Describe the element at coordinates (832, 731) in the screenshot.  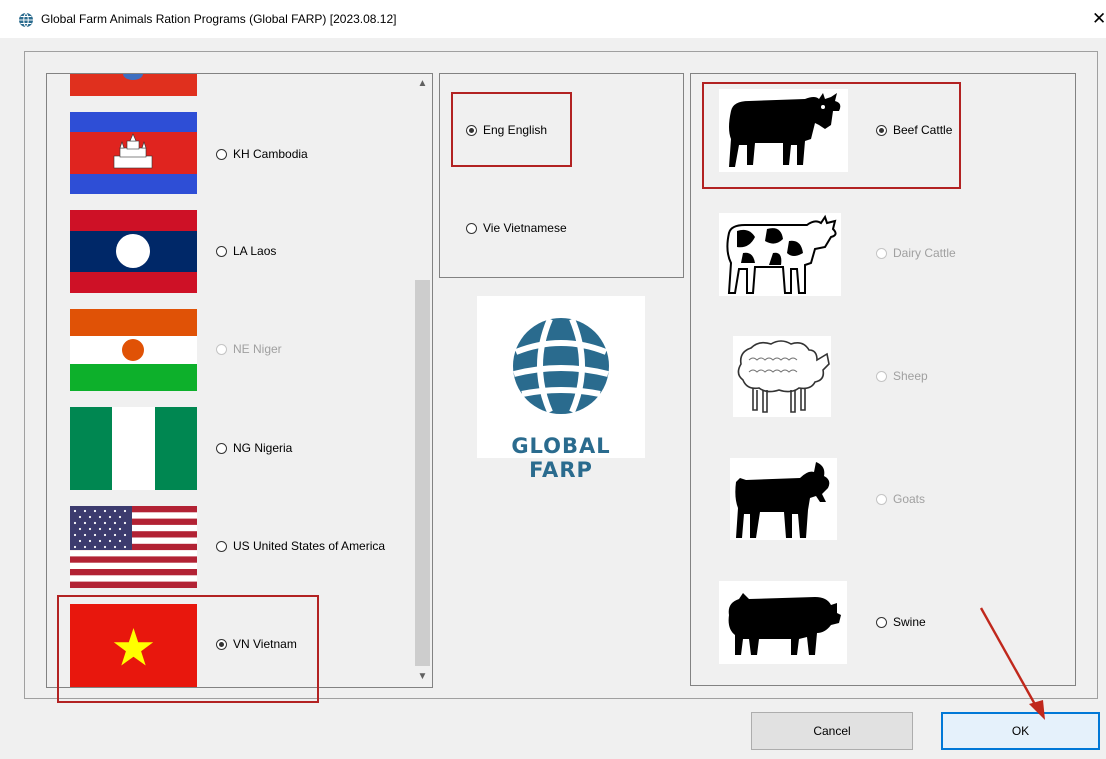
I see `cancel-button: Cancel` at that location.